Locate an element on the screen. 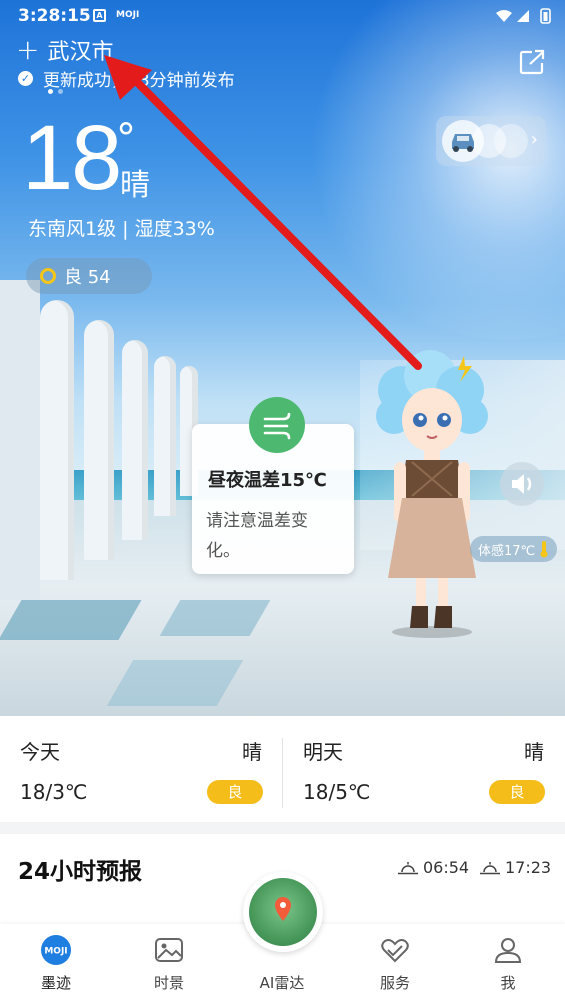 The width and height of the screenshot is (565, 1004). left-wall is located at coordinates (20, 440).